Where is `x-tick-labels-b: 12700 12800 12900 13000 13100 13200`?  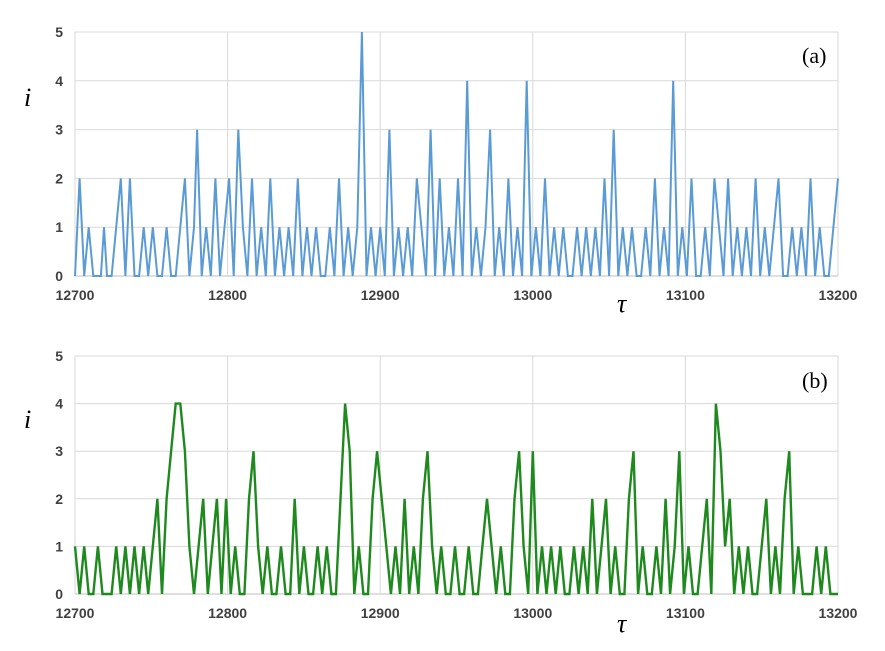
x-tick-labels-b: 12700 12800 12900 13000 13100 13200 is located at coordinates (457, 613).